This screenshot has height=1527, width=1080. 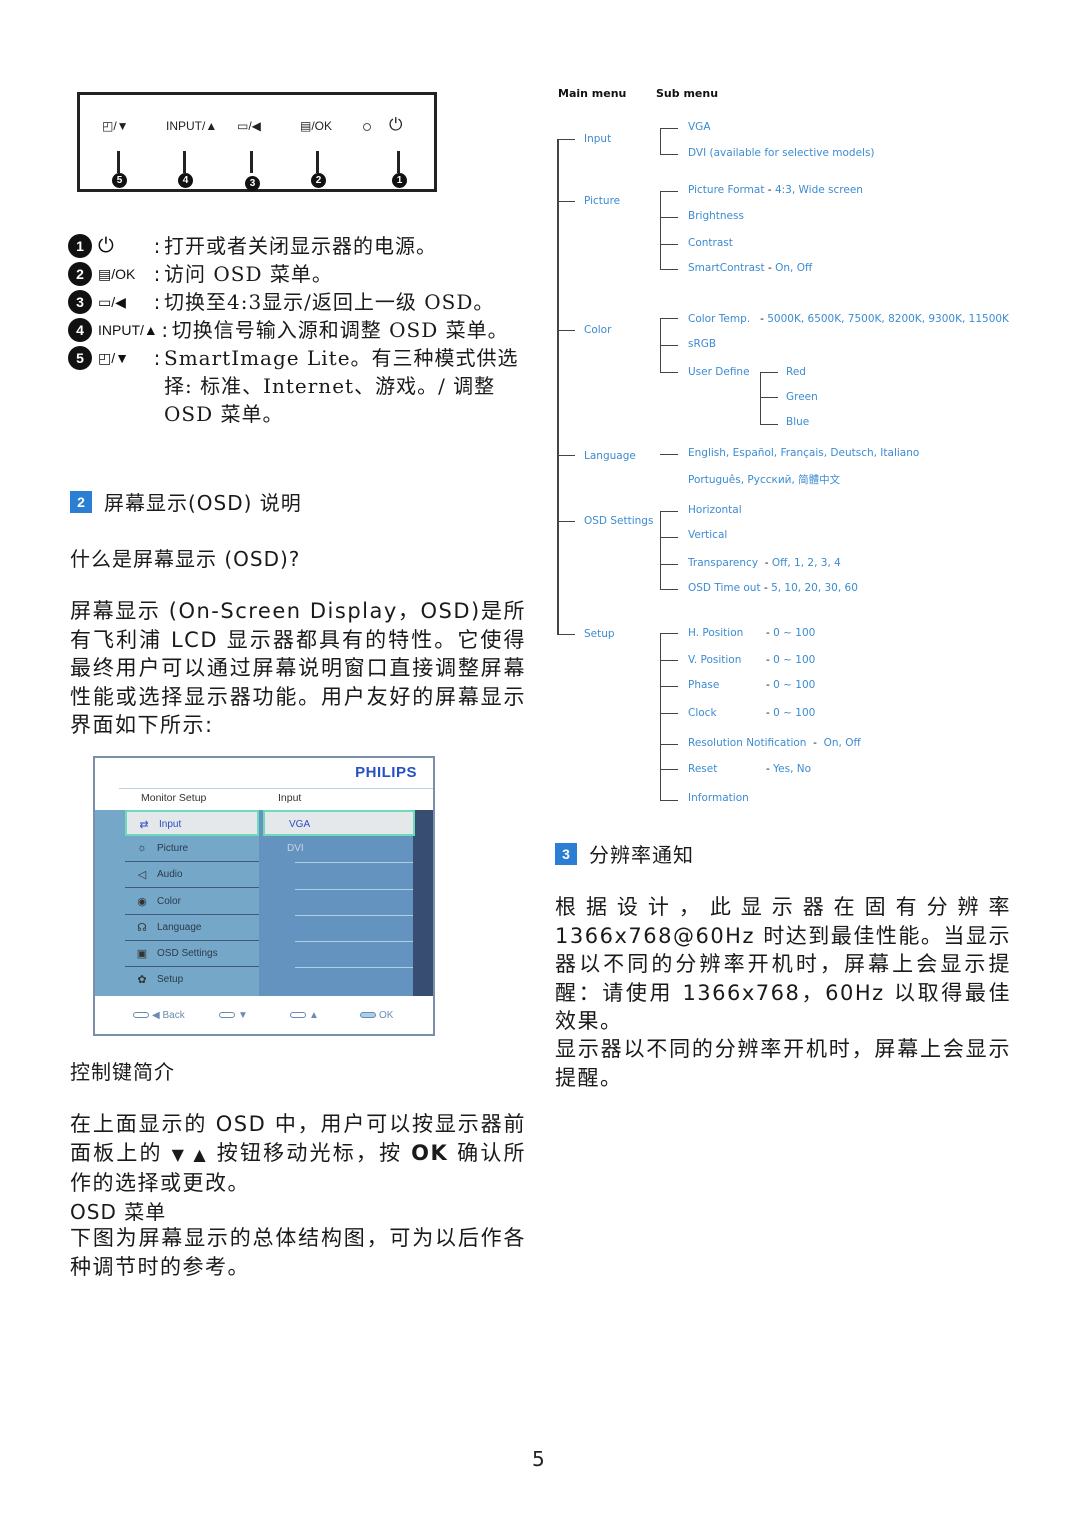 I want to click on tree-main-osd-settings: OSD Settings, so click(x=619, y=521).